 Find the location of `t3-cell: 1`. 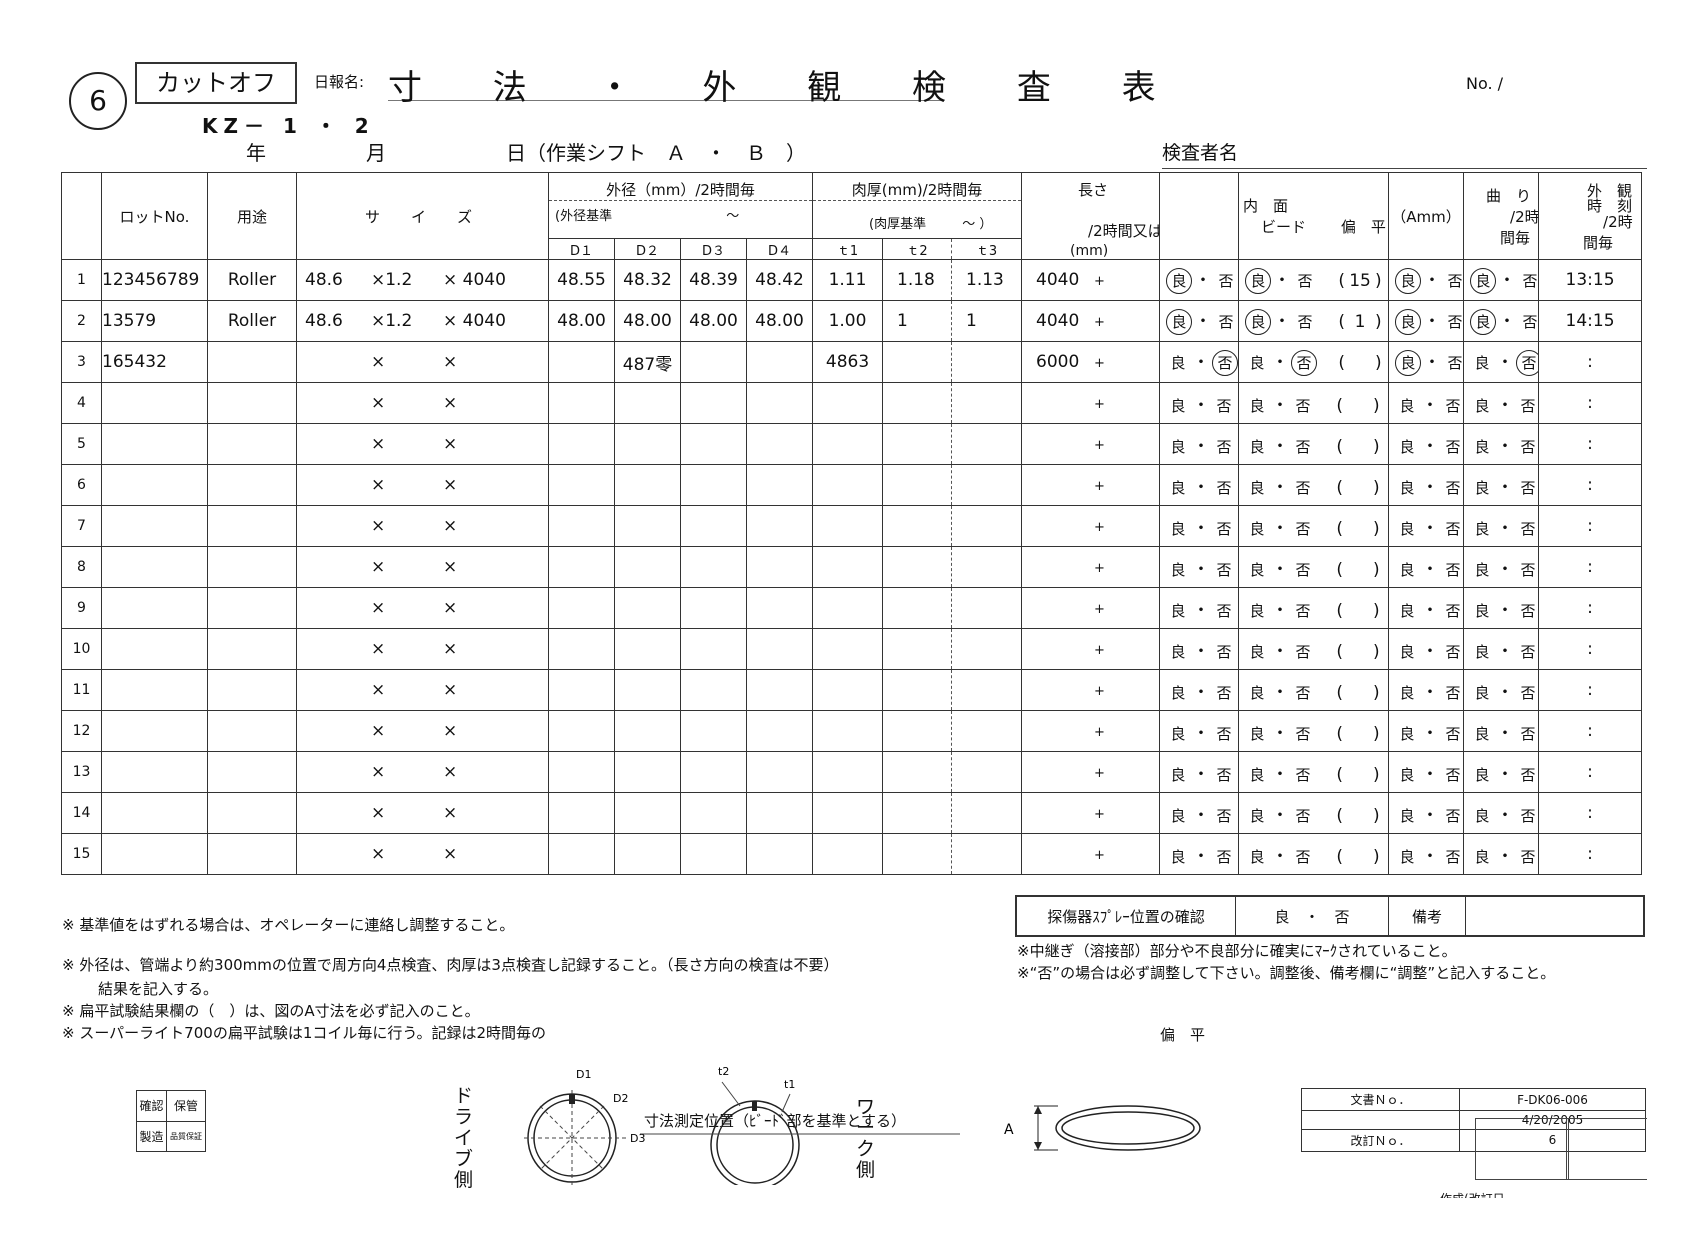

t3-cell: 1 is located at coordinates (987, 321).